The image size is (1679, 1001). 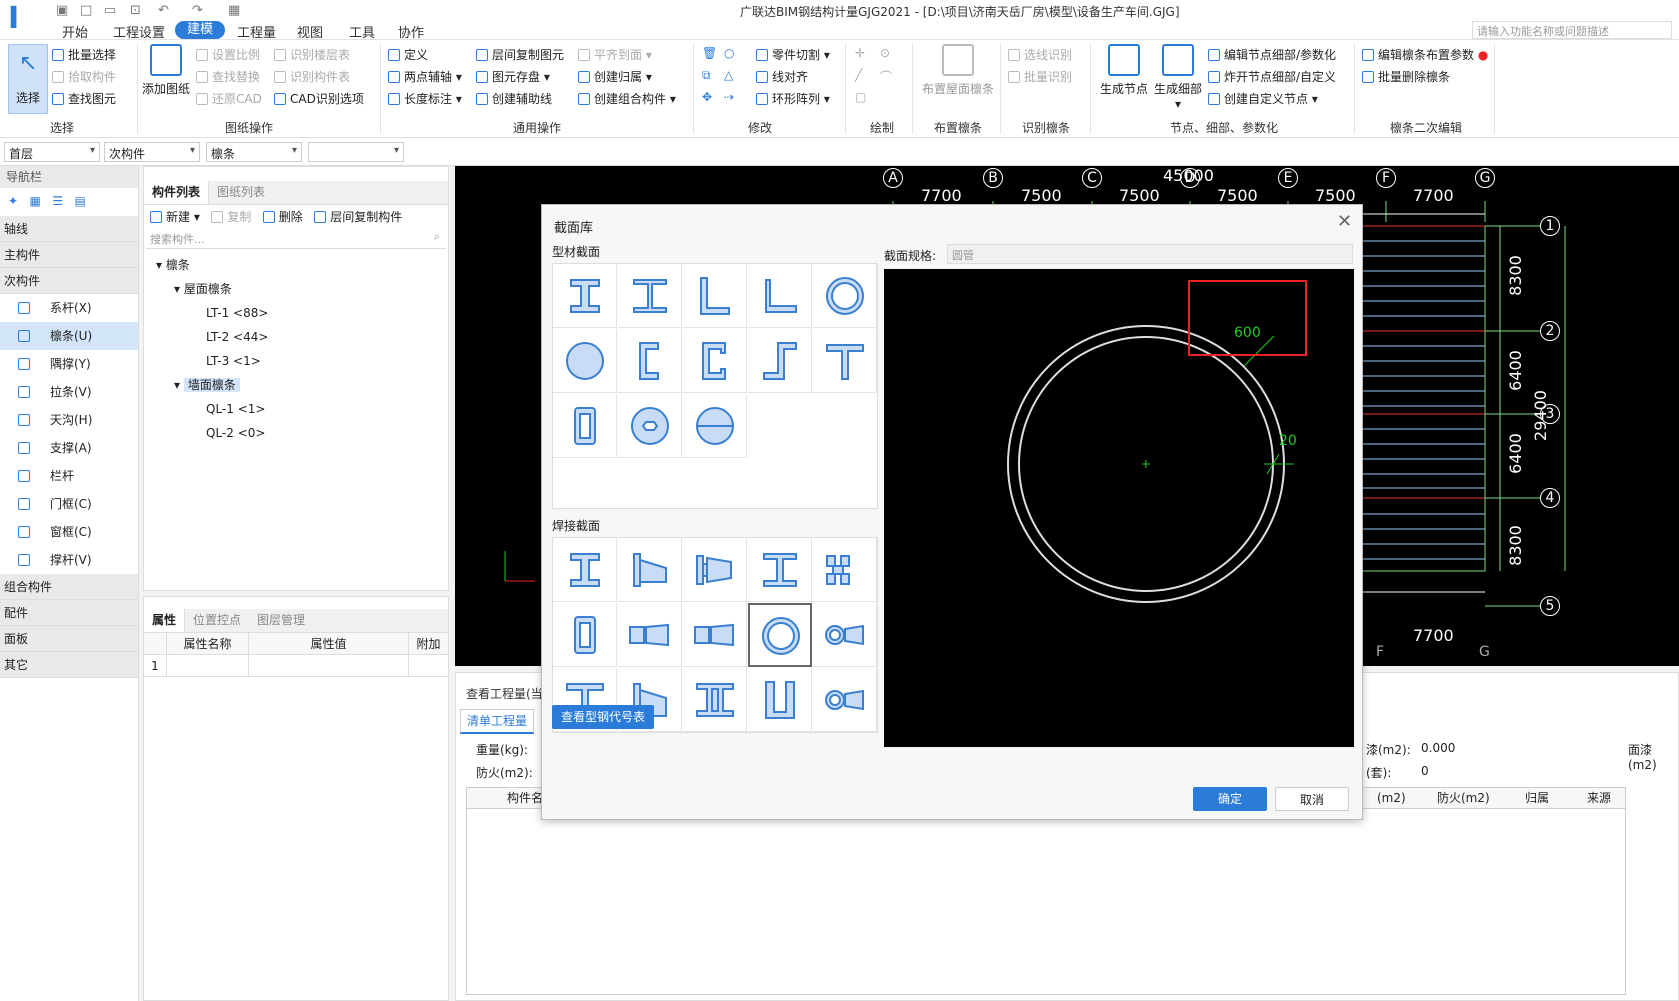 What do you see at coordinates (615, 54) in the screenshot?
I see `flush-face-button: 平齐到面 ▾` at bounding box center [615, 54].